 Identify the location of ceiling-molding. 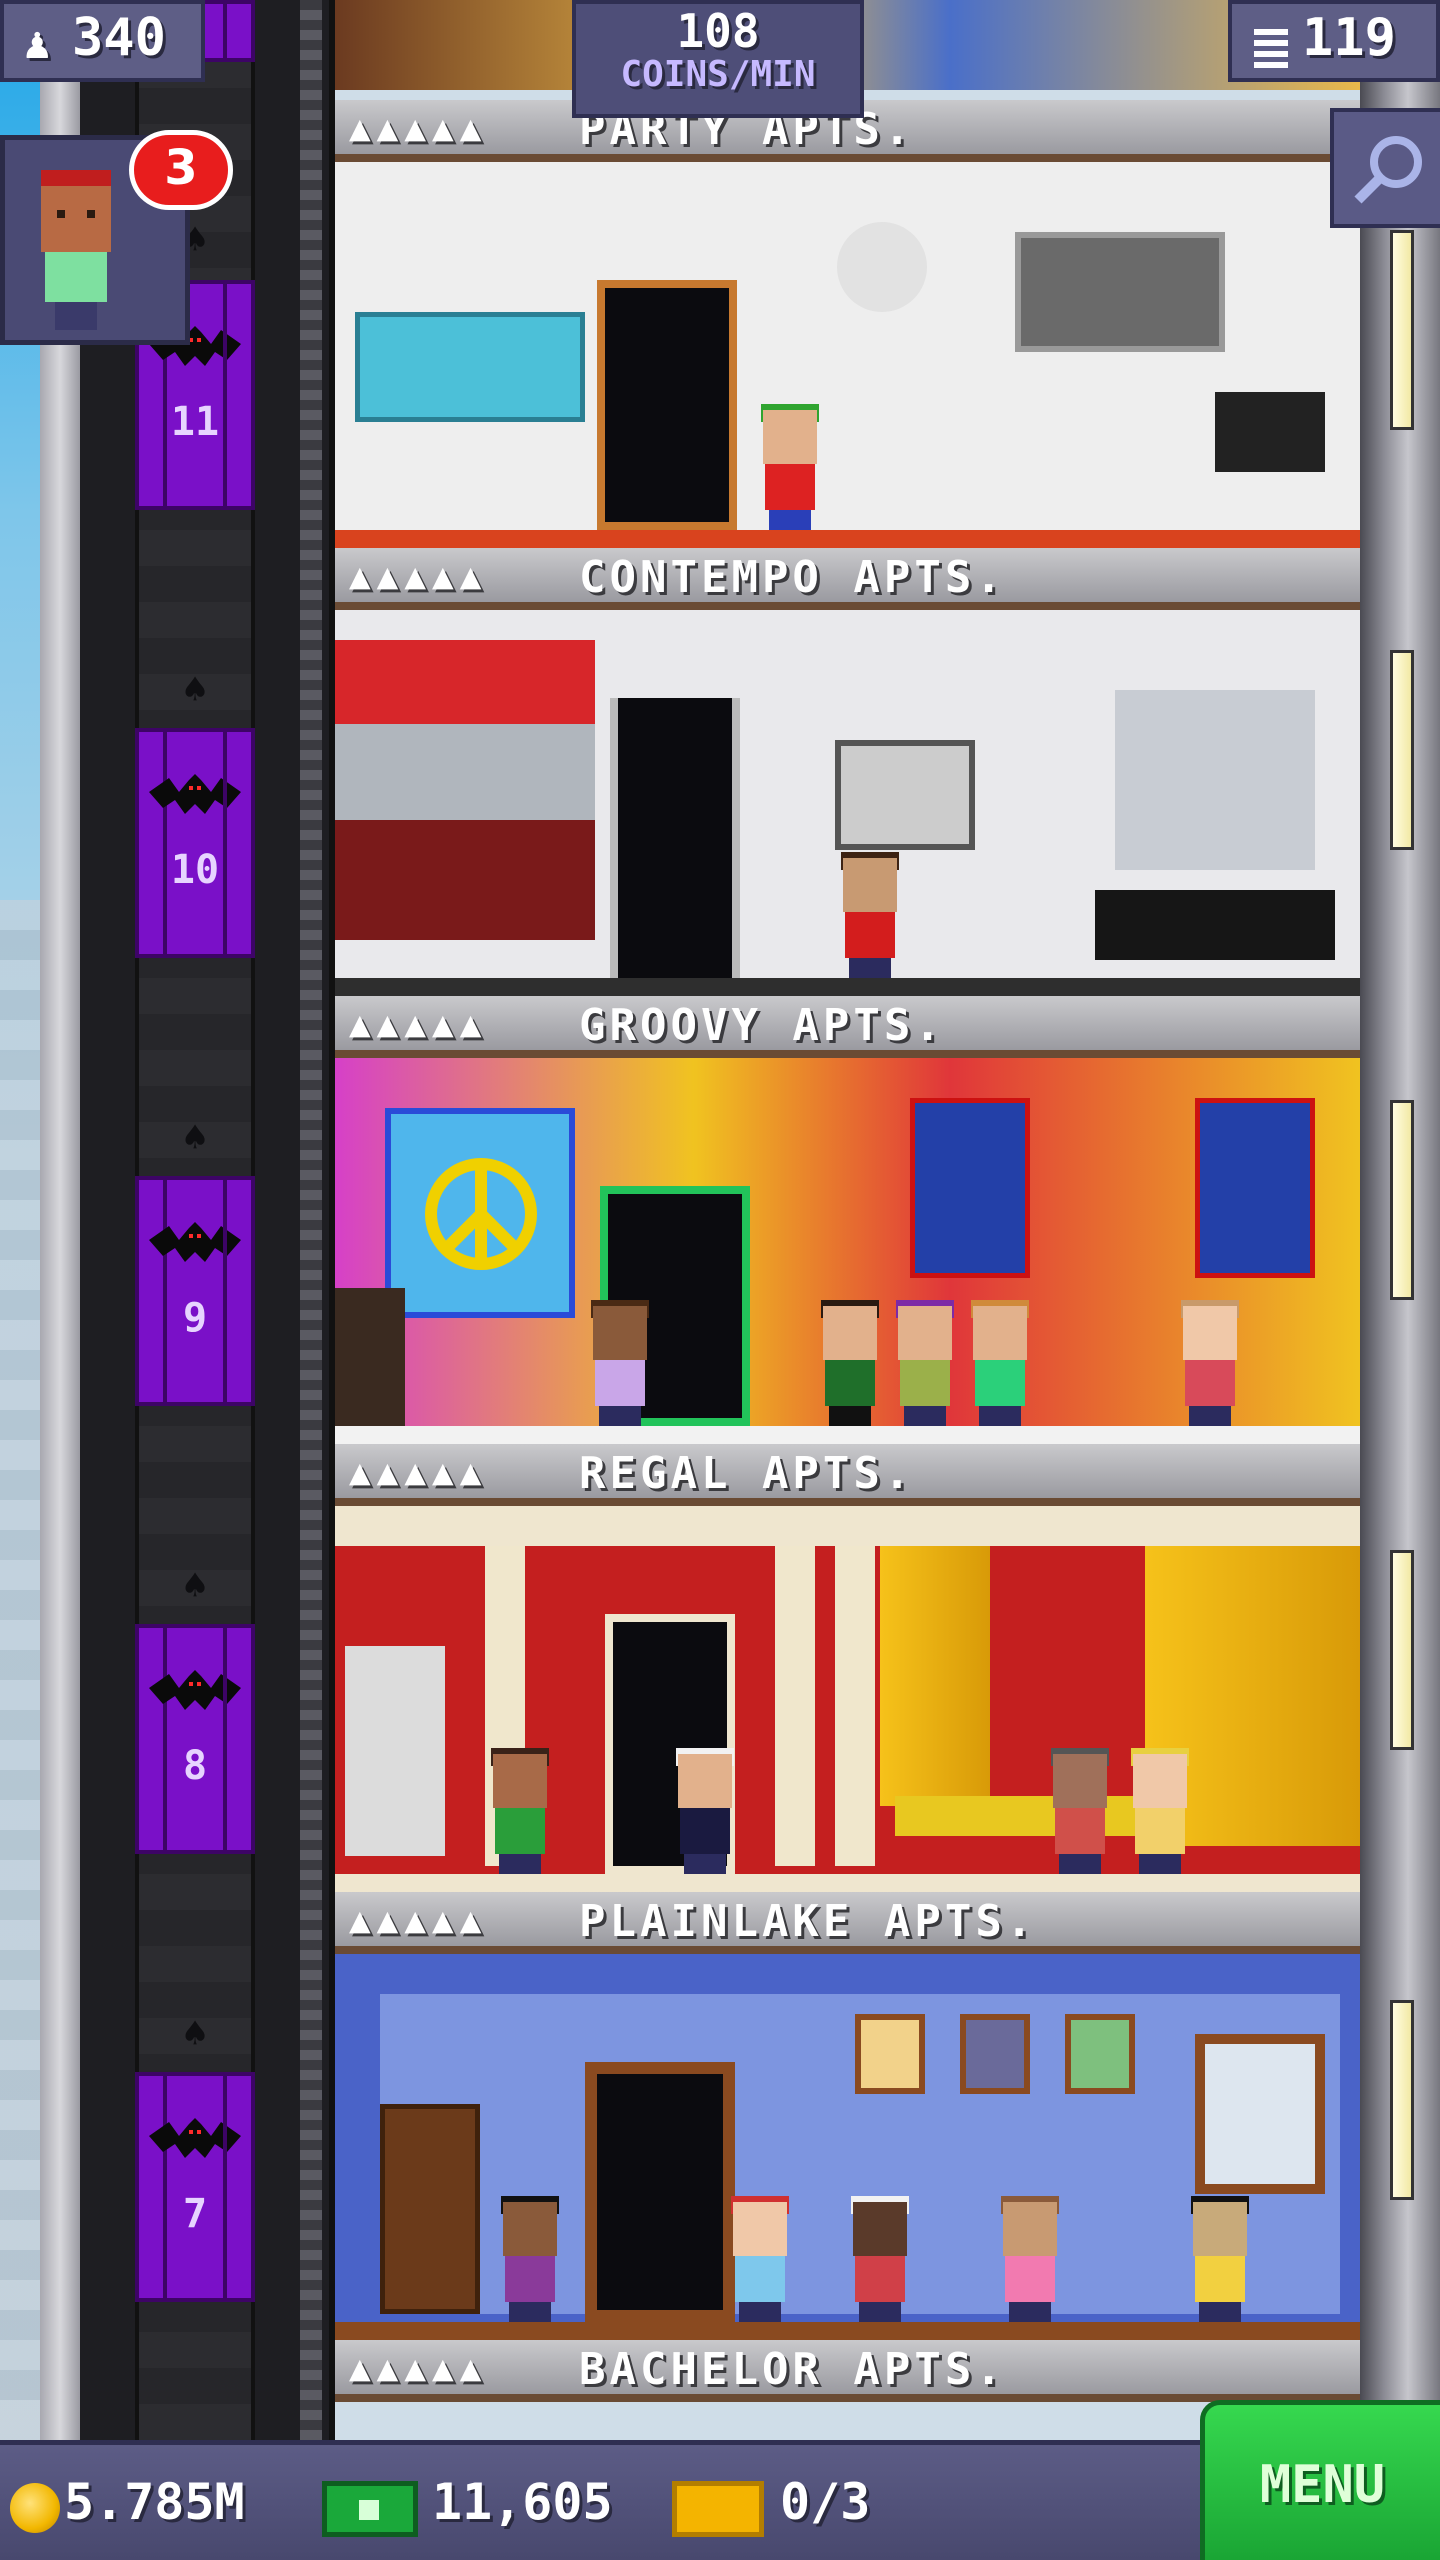
(847, 1526).